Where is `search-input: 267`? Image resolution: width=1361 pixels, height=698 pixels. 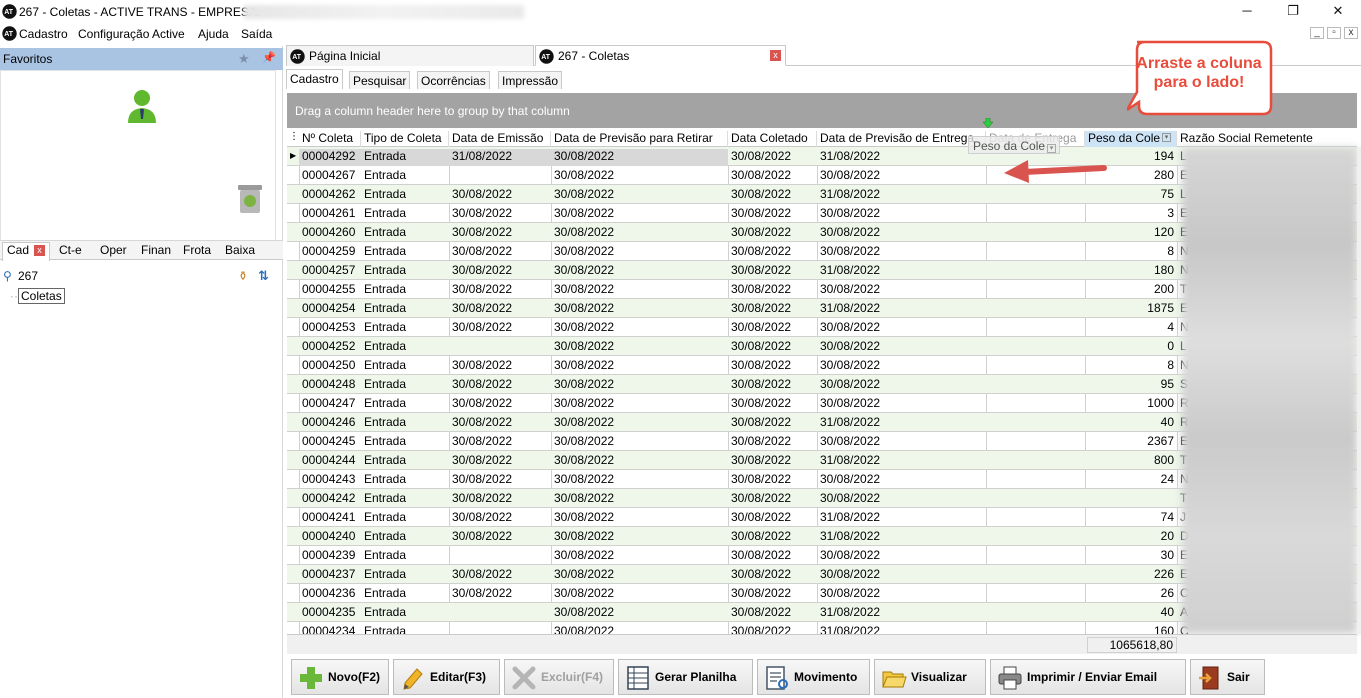
search-input: 267 is located at coordinates (28, 276).